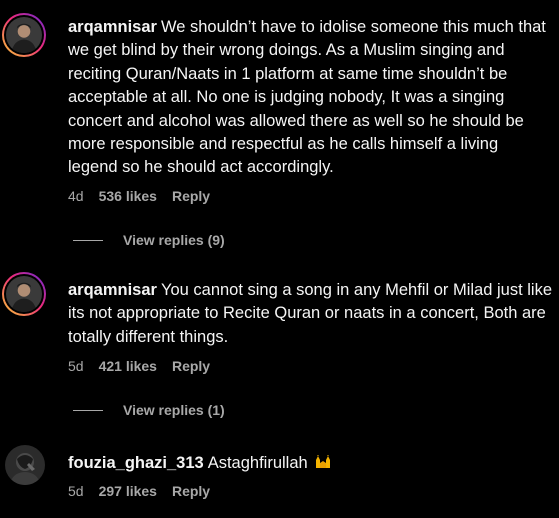  I want to click on comment-meta: 5d 297 likes Reply, so click(146, 491).